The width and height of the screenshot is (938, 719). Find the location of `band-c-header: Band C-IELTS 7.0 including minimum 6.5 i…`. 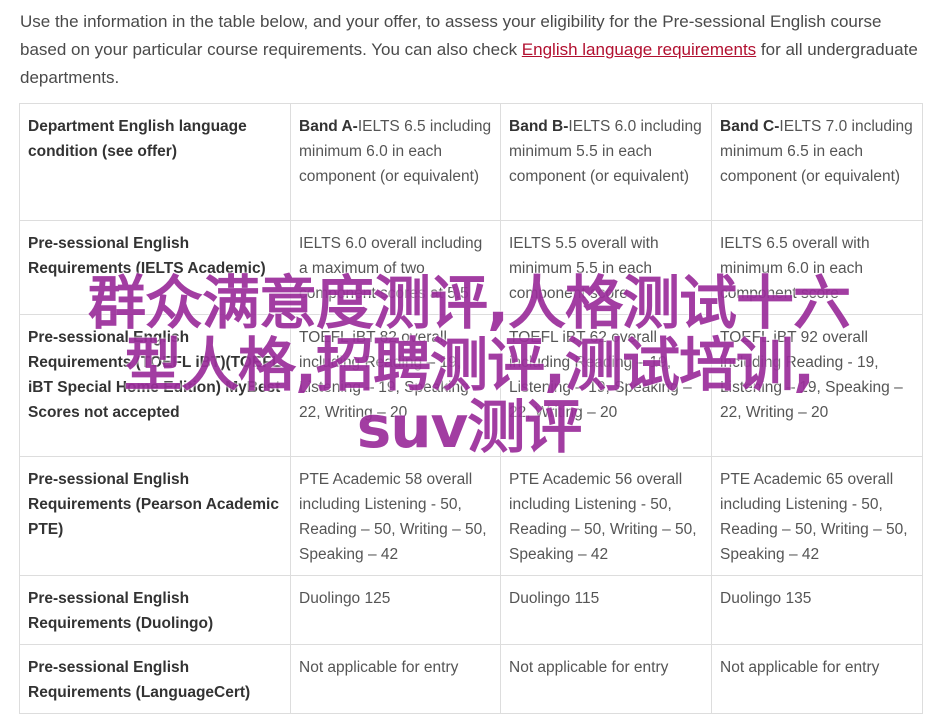

band-c-header: Band C-IELTS 7.0 including minimum 6.5 i… is located at coordinates (817, 162).